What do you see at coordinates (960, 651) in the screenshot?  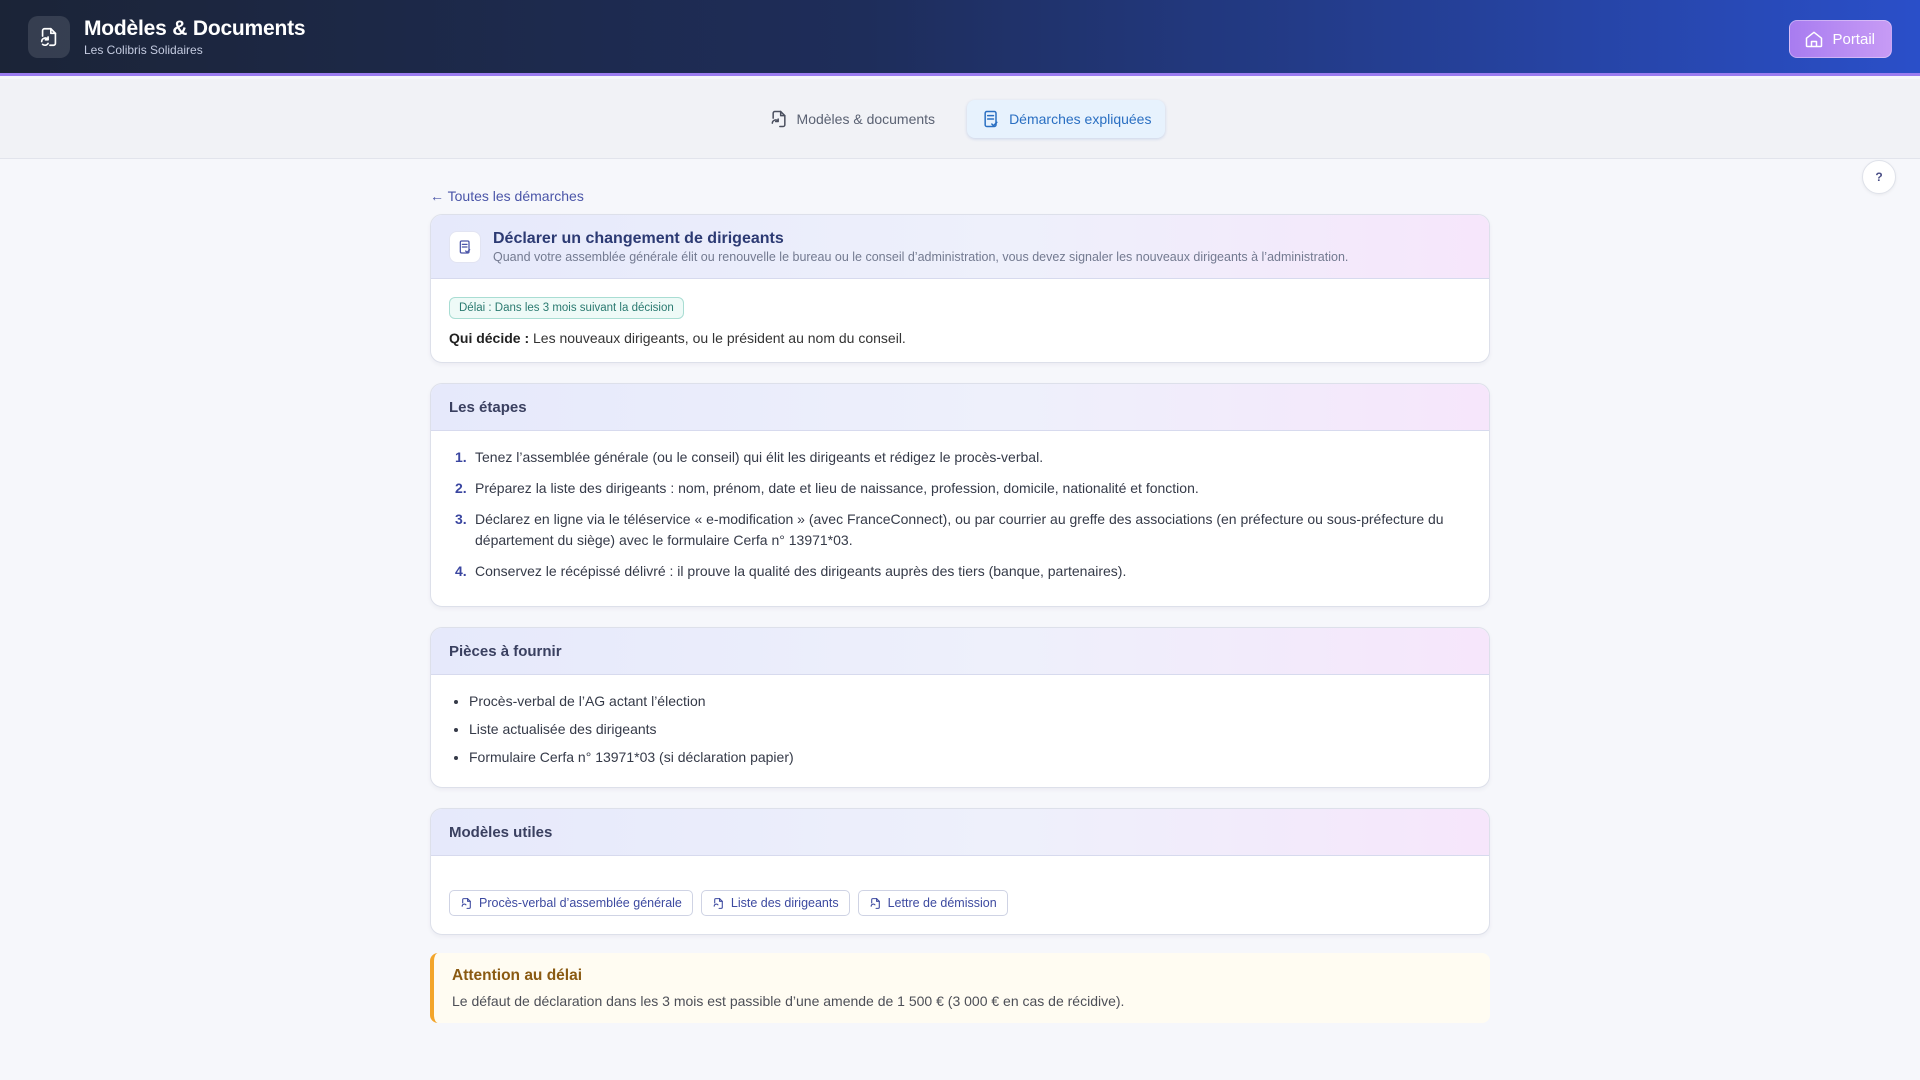 I see `documents-header: Pièces à fournir` at bounding box center [960, 651].